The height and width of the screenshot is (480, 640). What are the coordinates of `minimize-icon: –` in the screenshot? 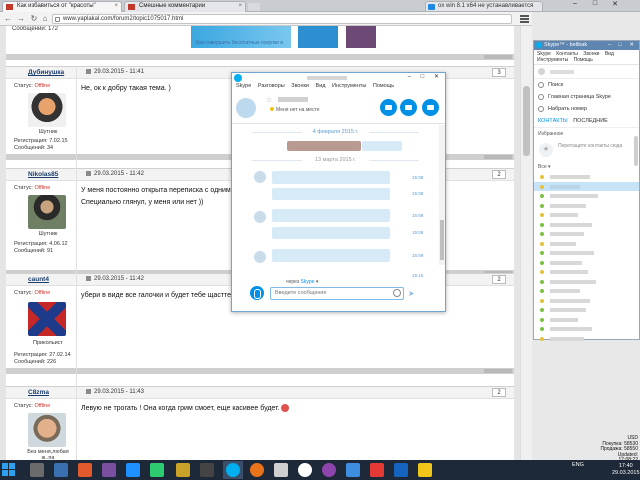 It's located at (575, 5).